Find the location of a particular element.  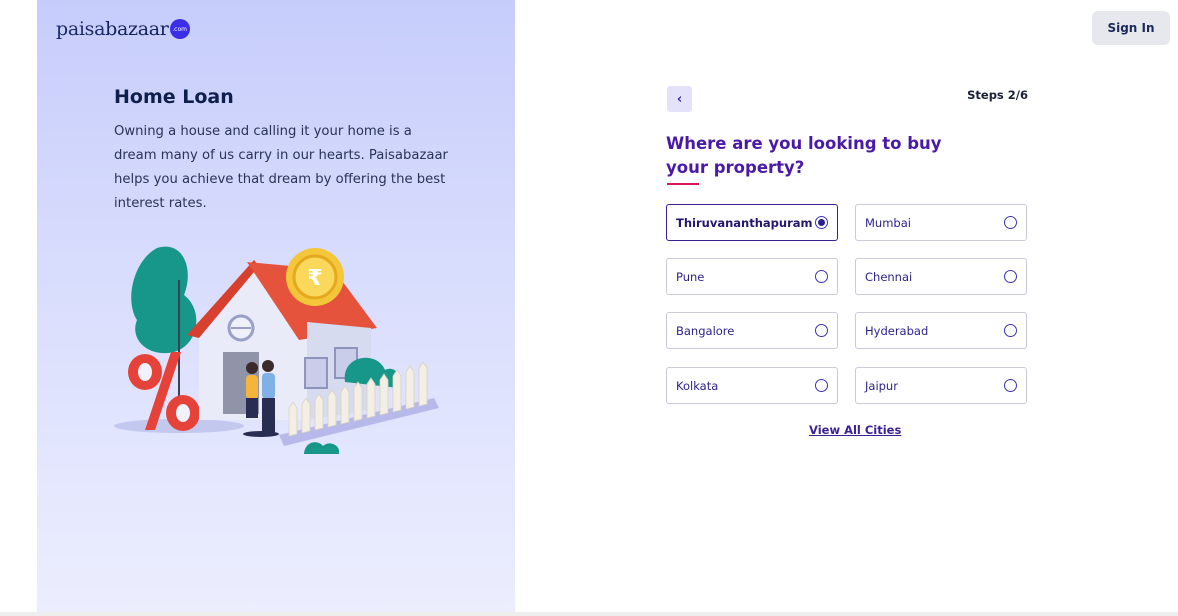

city-option-chennai: Chennai is located at coordinates (941, 276).